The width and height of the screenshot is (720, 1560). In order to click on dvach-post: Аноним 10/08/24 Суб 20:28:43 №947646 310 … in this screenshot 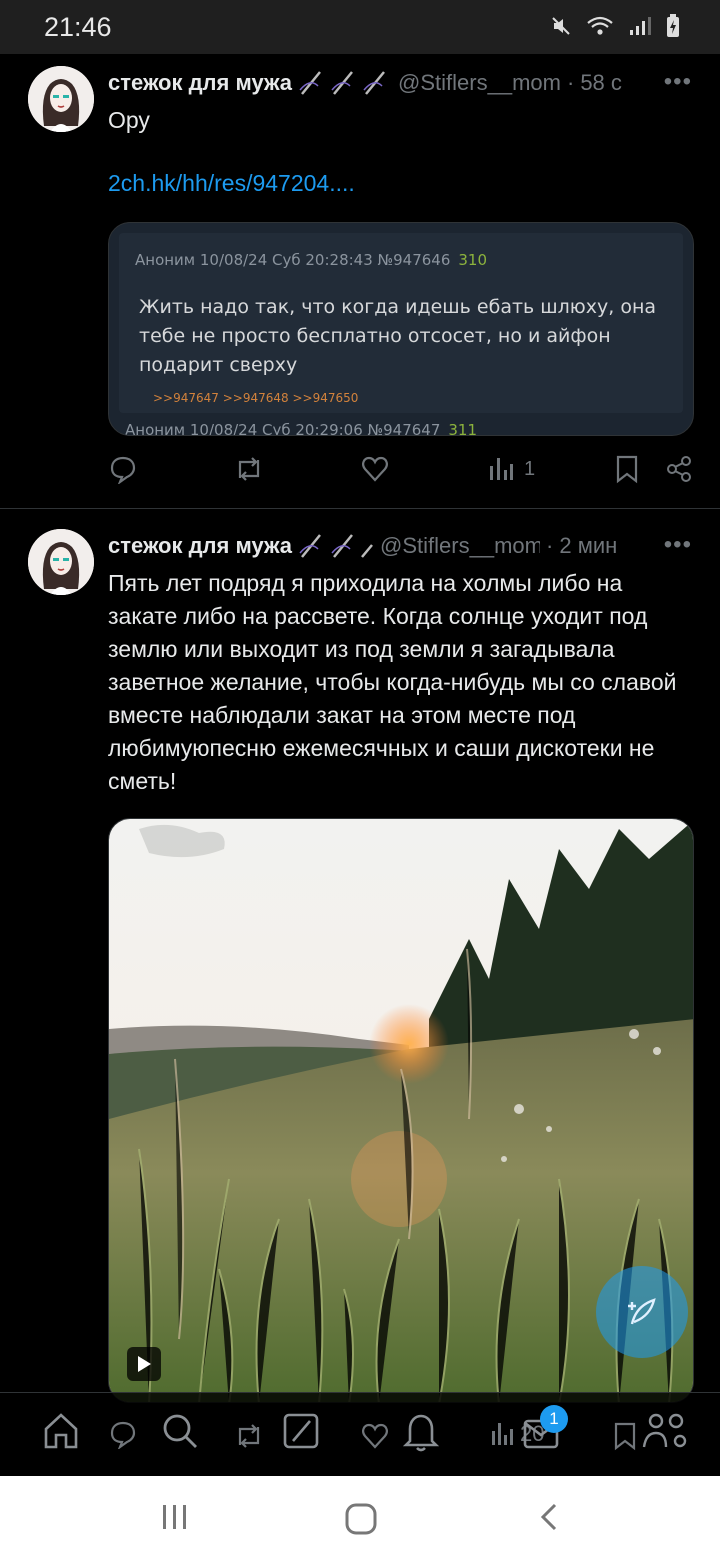, I will do `click(401, 323)`.